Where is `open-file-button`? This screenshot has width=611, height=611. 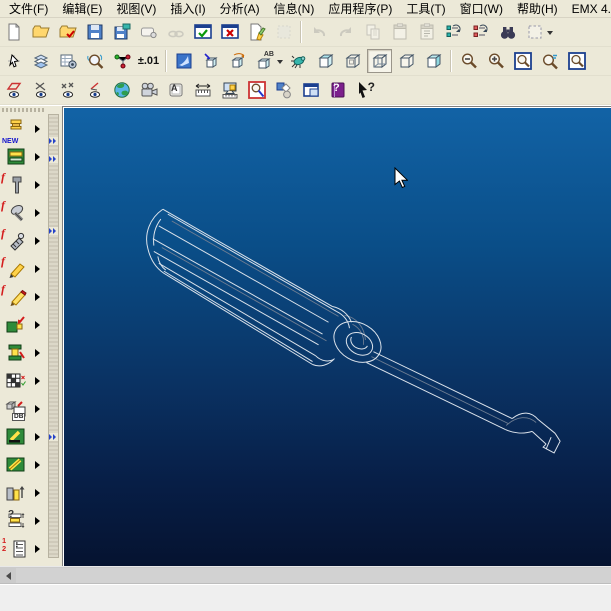 open-file-button is located at coordinates (40, 32).